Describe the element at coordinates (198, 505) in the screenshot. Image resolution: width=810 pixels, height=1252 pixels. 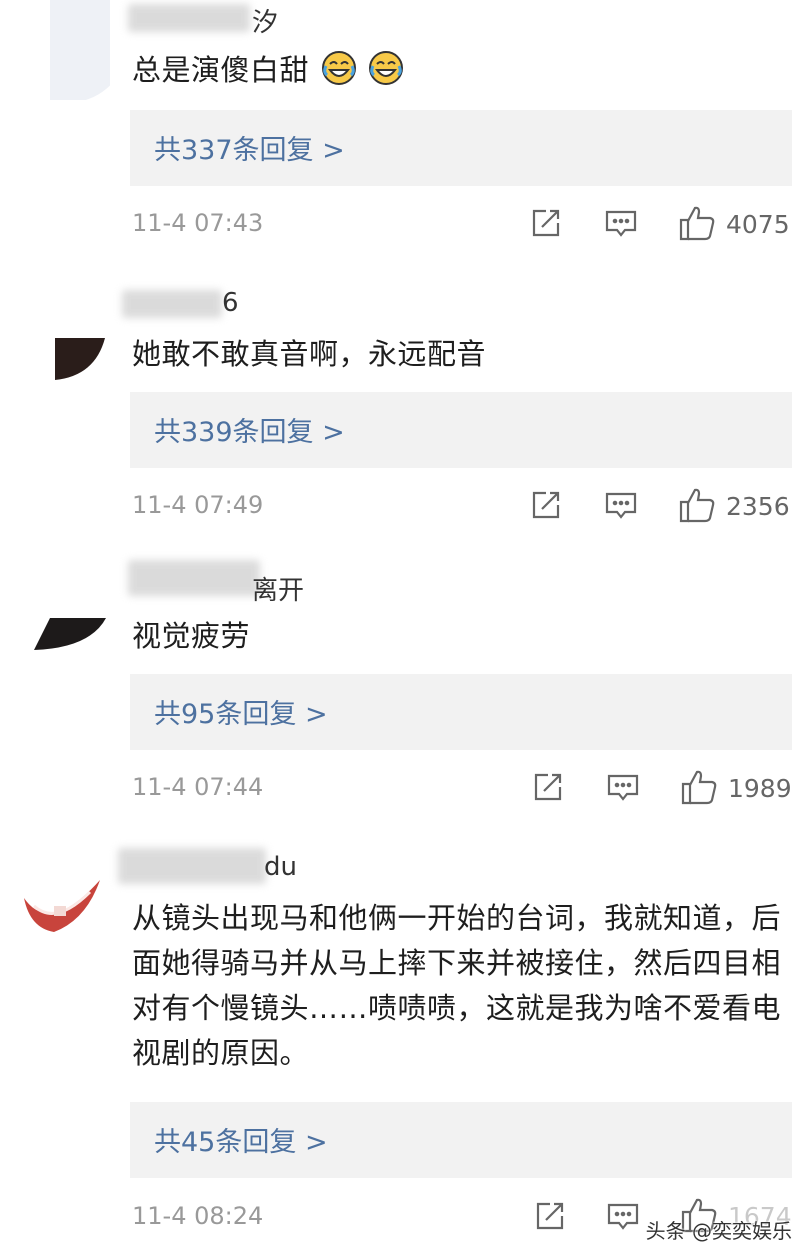
I see `timestamp: 11-4 07:49` at that location.